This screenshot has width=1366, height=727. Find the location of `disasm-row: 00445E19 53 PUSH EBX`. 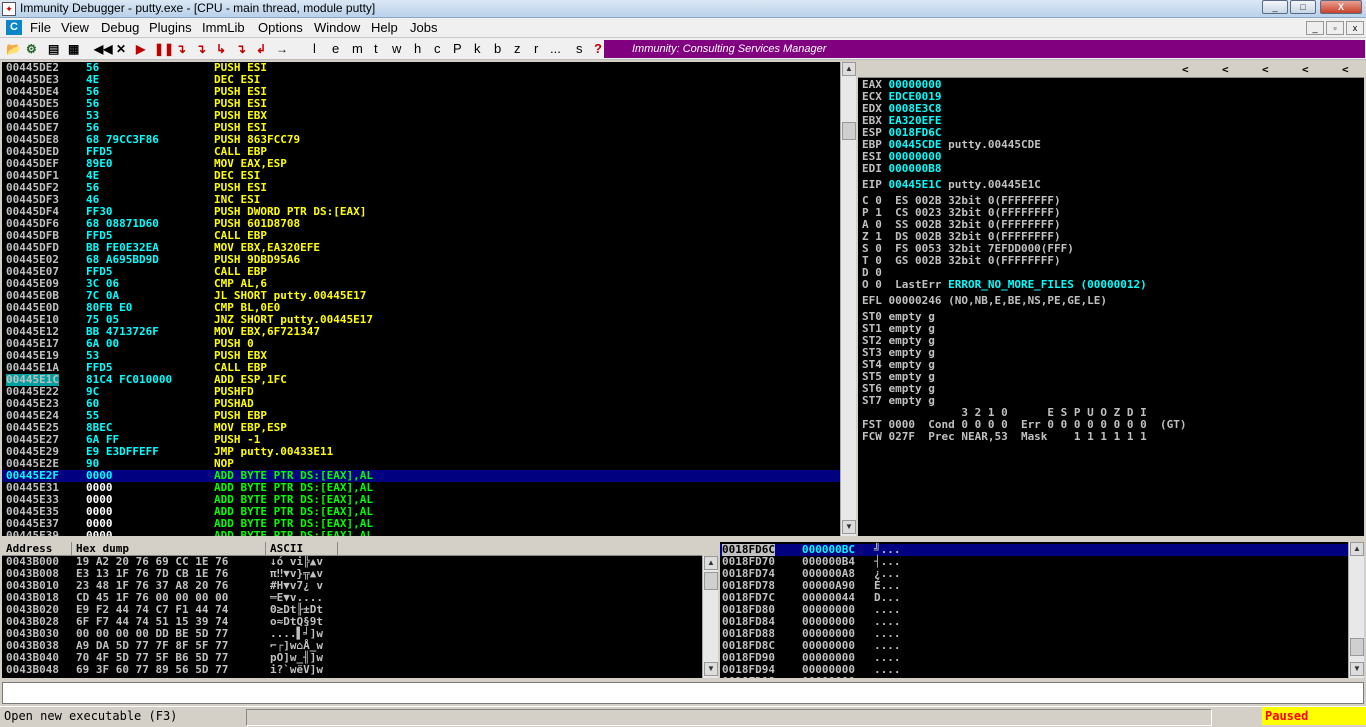

disasm-row: 00445E19 53 PUSH EBX is located at coordinates (421, 356).